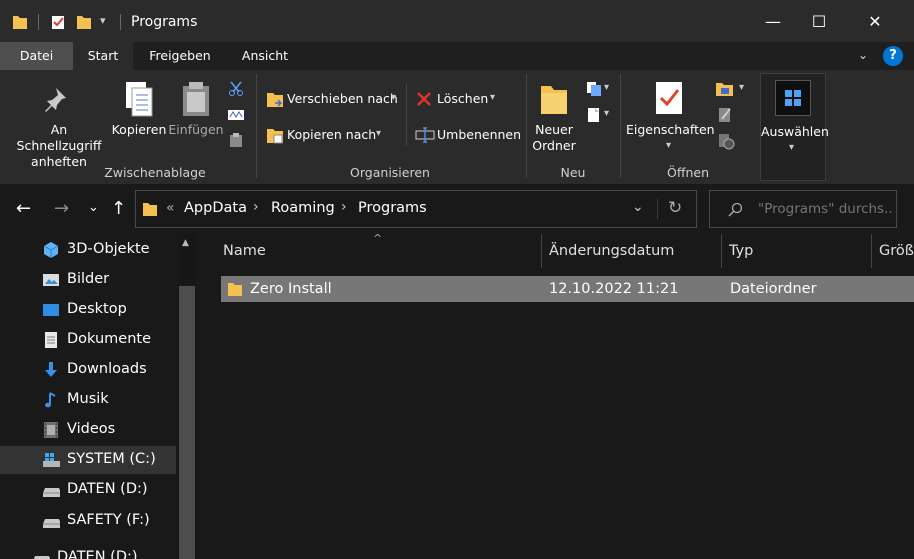  Describe the element at coordinates (594, 115) in the screenshot. I see `easy-access-icon` at that location.